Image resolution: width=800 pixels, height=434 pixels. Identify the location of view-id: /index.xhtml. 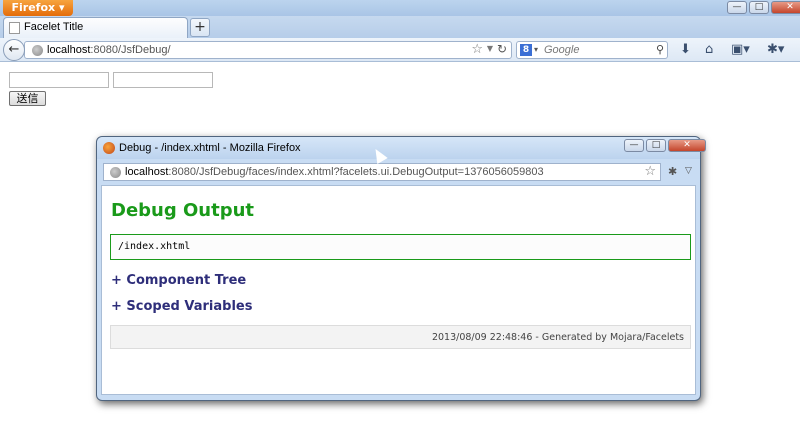
(154, 246).